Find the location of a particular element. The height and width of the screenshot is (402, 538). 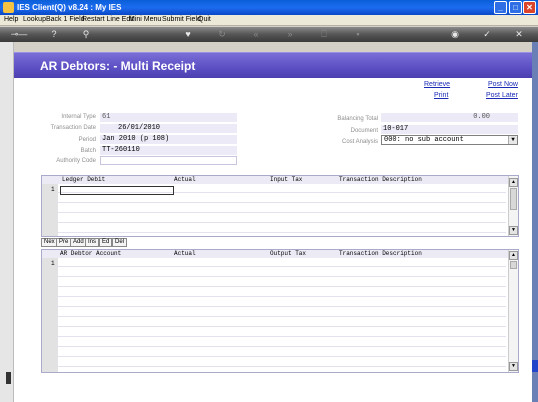

authority-code-label: Authority Code is located at coordinates (76, 161).